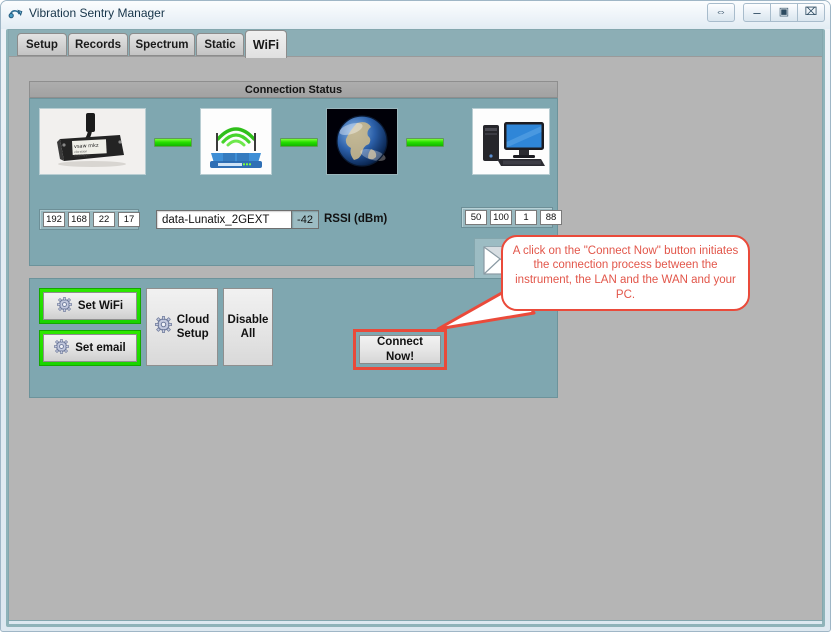 This screenshot has height=632, width=831. What do you see at coordinates (501, 217) in the screenshot?
I see `pc-ip-octet-2: 100` at bounding box center [501, 217].